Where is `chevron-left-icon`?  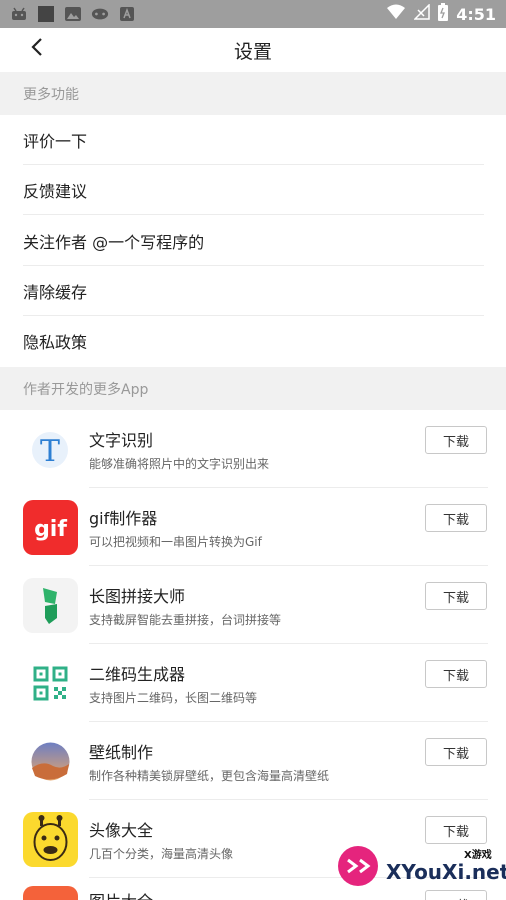
chevron-left-icon is located at coordinates (37, 49).